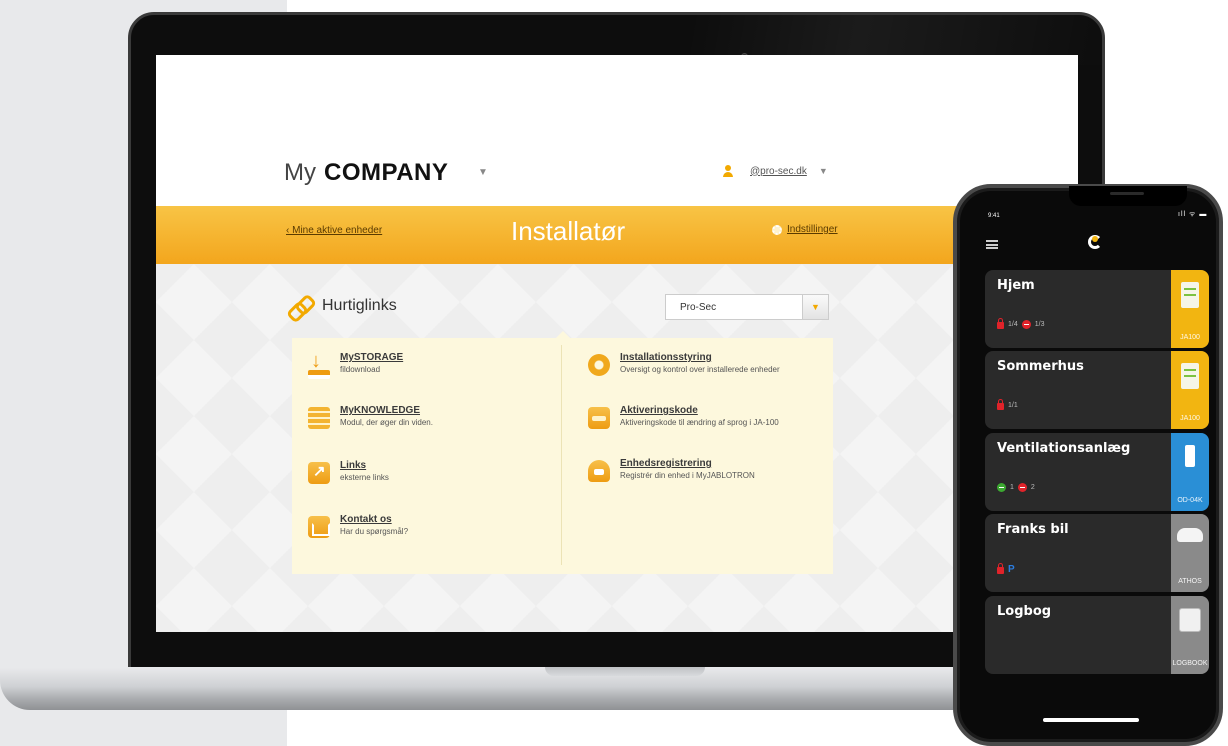 The height and width of the screenshot is (746, 1228). I want to click on quicklink-links: Links eksterne links, so click(348, 472).